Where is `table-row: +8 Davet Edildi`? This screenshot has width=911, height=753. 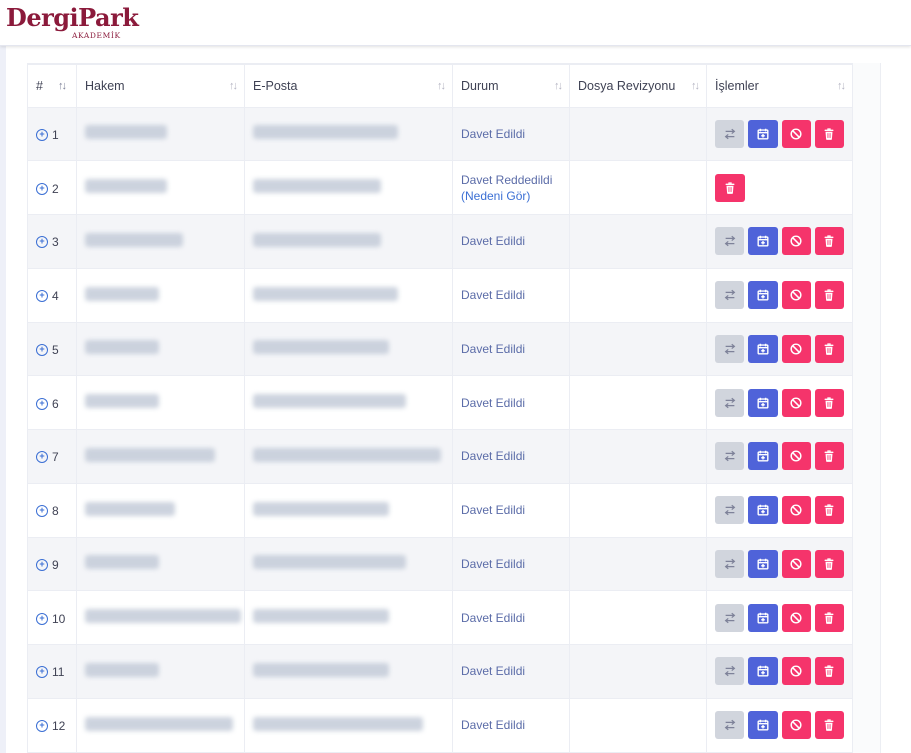
table-row: +8 Davet Edildi is located at coordinates (440, 510).